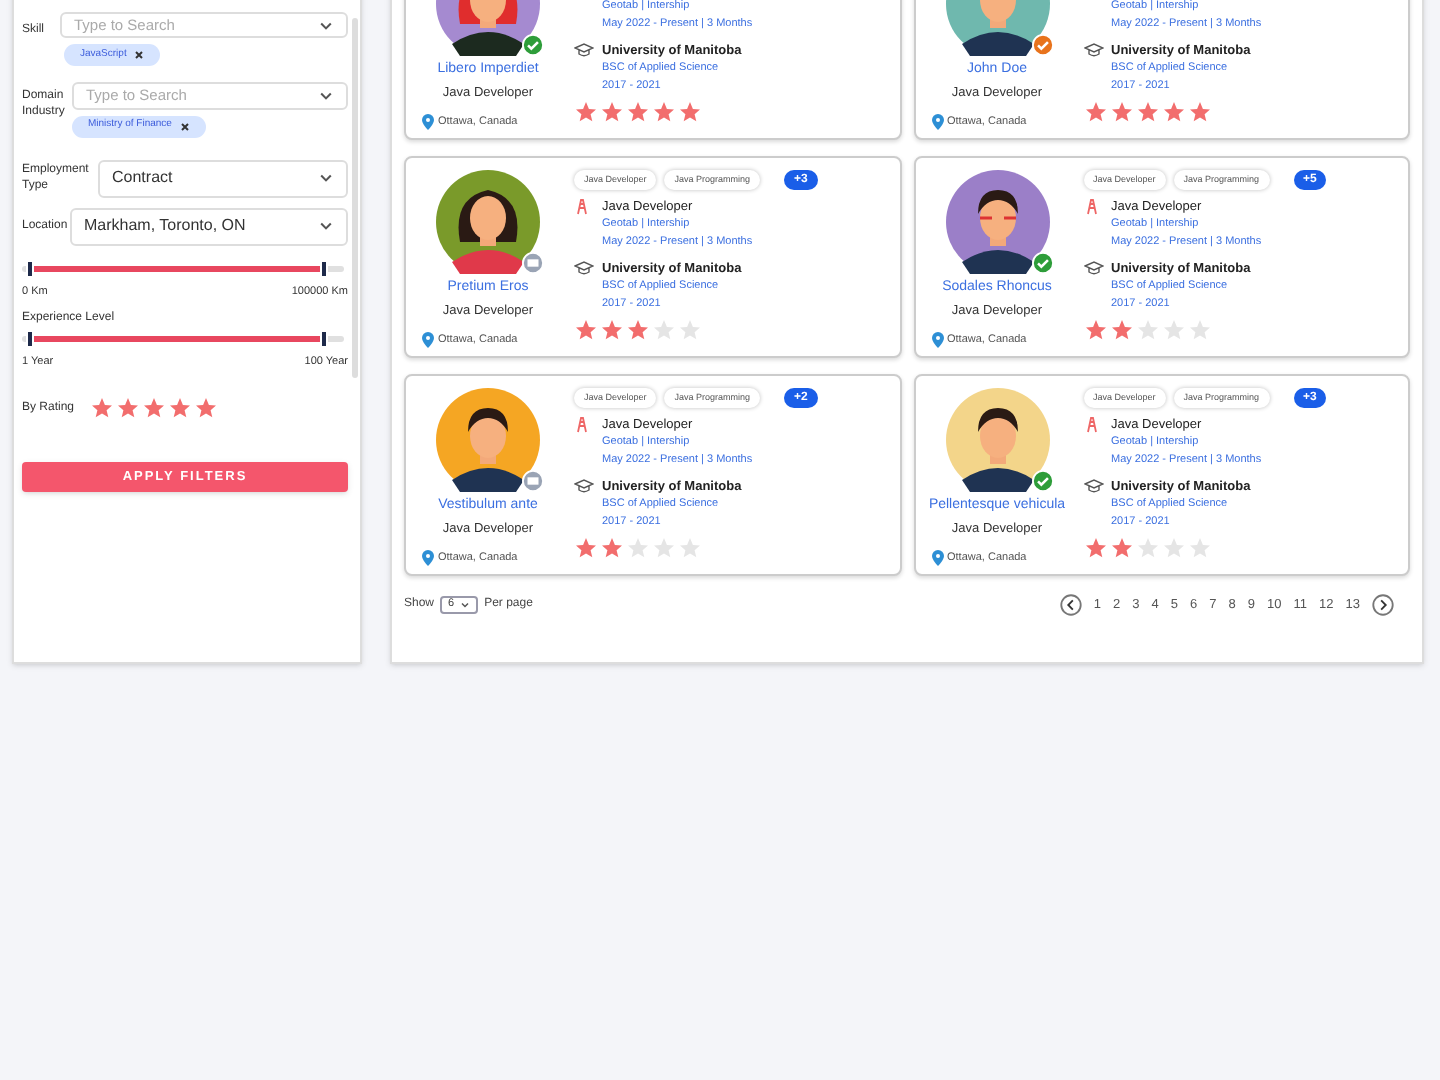 Image resolution: width=1440 pixels, height=1080 pixels. What do you see at coordinates (165, 226) in the screenshot?
I see `select-value: Markham, Toronto, ON` at bounding box center [165, 226].